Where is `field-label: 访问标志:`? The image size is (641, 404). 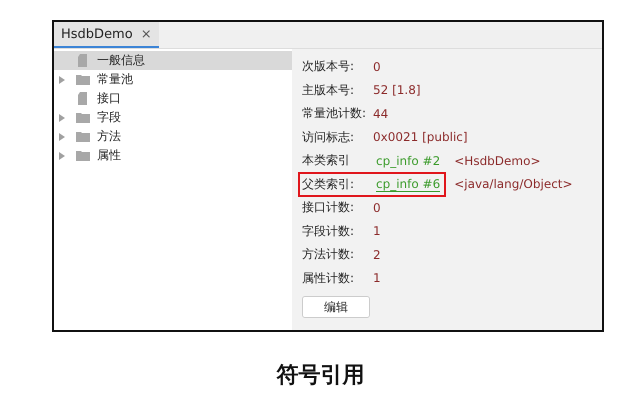 field-label: 访问标志: is located at coordinates (329, 137).